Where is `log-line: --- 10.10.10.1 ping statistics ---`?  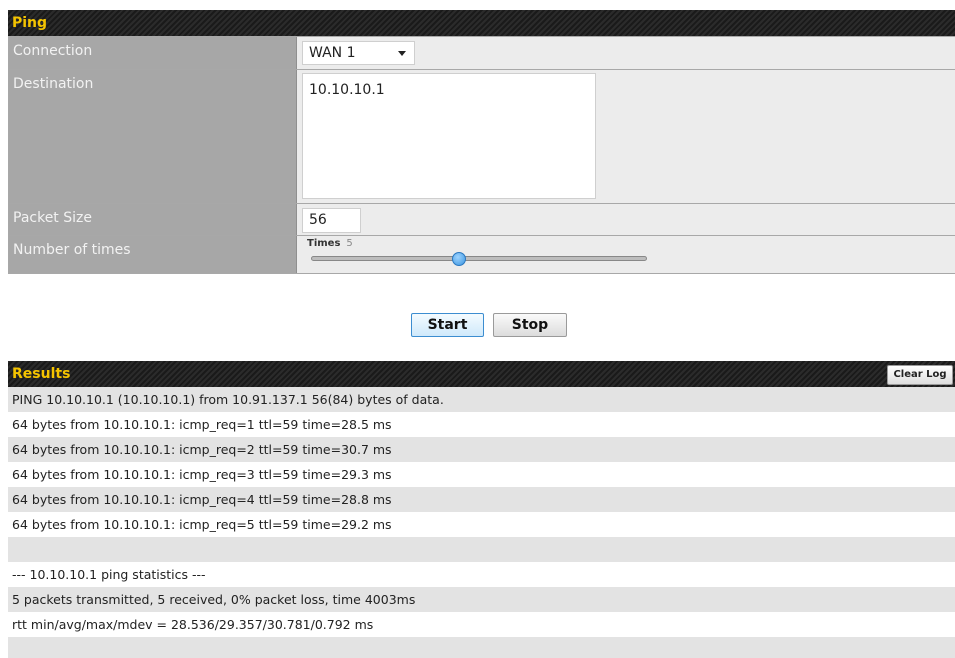 log-line: --- 10.10.10.1 ping statistics --- is located at coordinates (481, 574).